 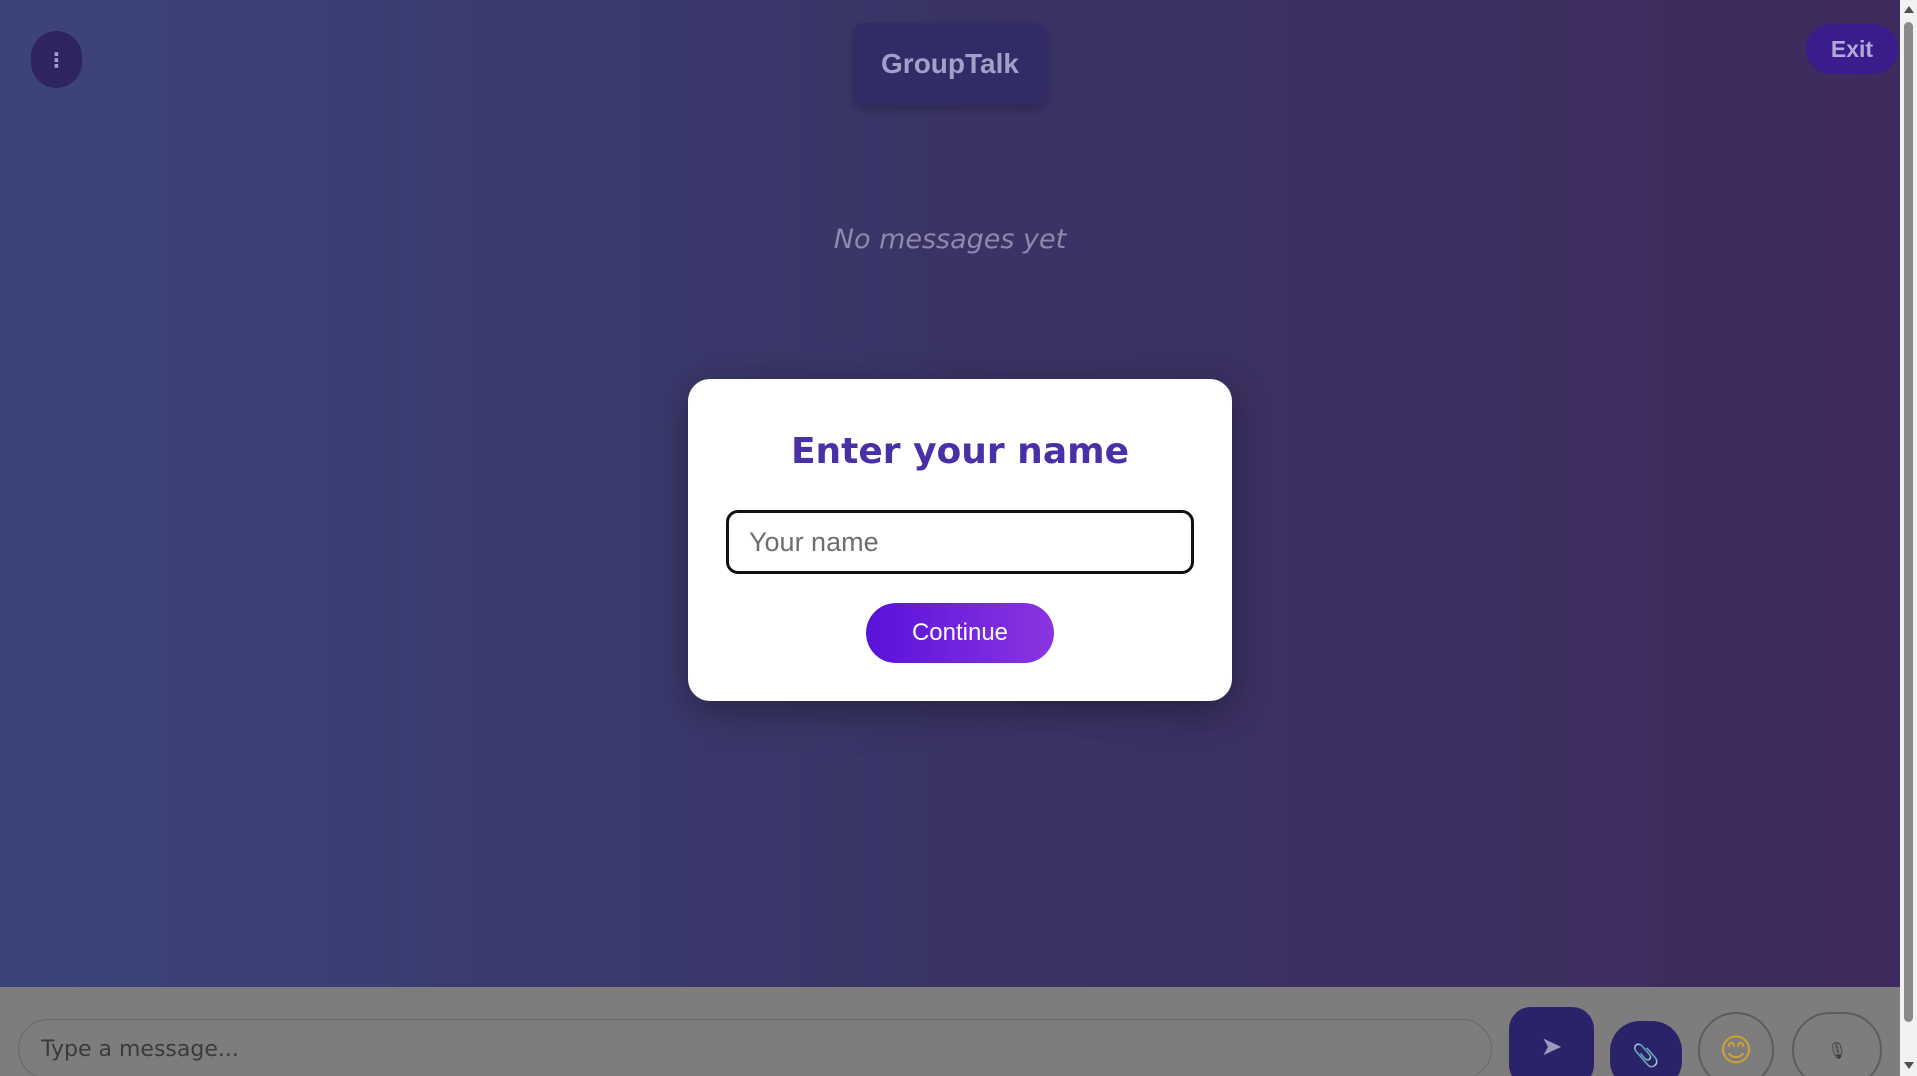 I want to click on microphone-icon: 🎙, so click(x=1837, y=1050).